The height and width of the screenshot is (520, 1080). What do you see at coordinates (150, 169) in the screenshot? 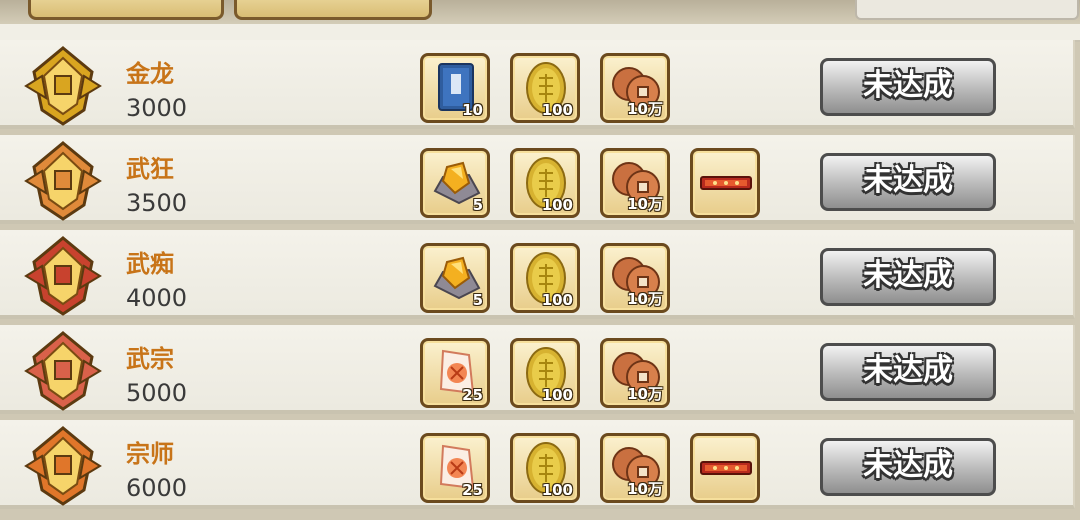
I see `rank-name: 武狂` at bounding box center [150, 169].